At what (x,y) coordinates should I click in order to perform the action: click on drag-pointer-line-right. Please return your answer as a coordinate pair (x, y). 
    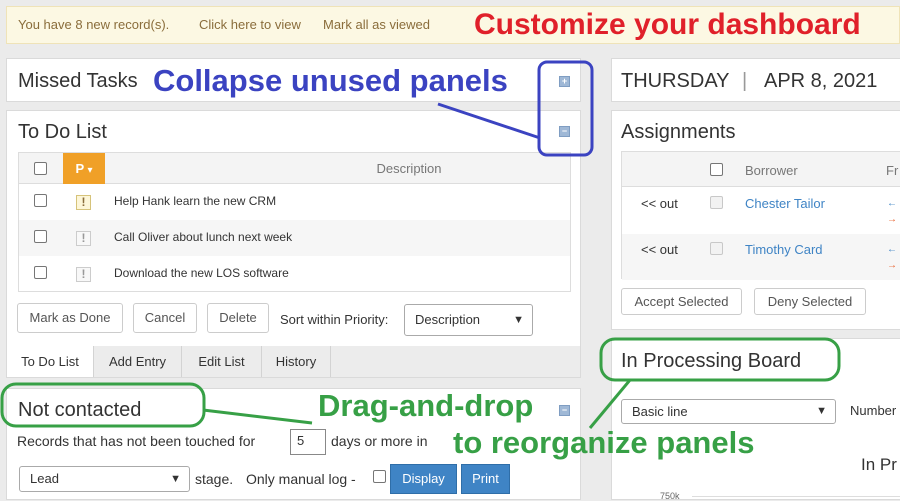
    Looking at the image, I should click on (610, 404).